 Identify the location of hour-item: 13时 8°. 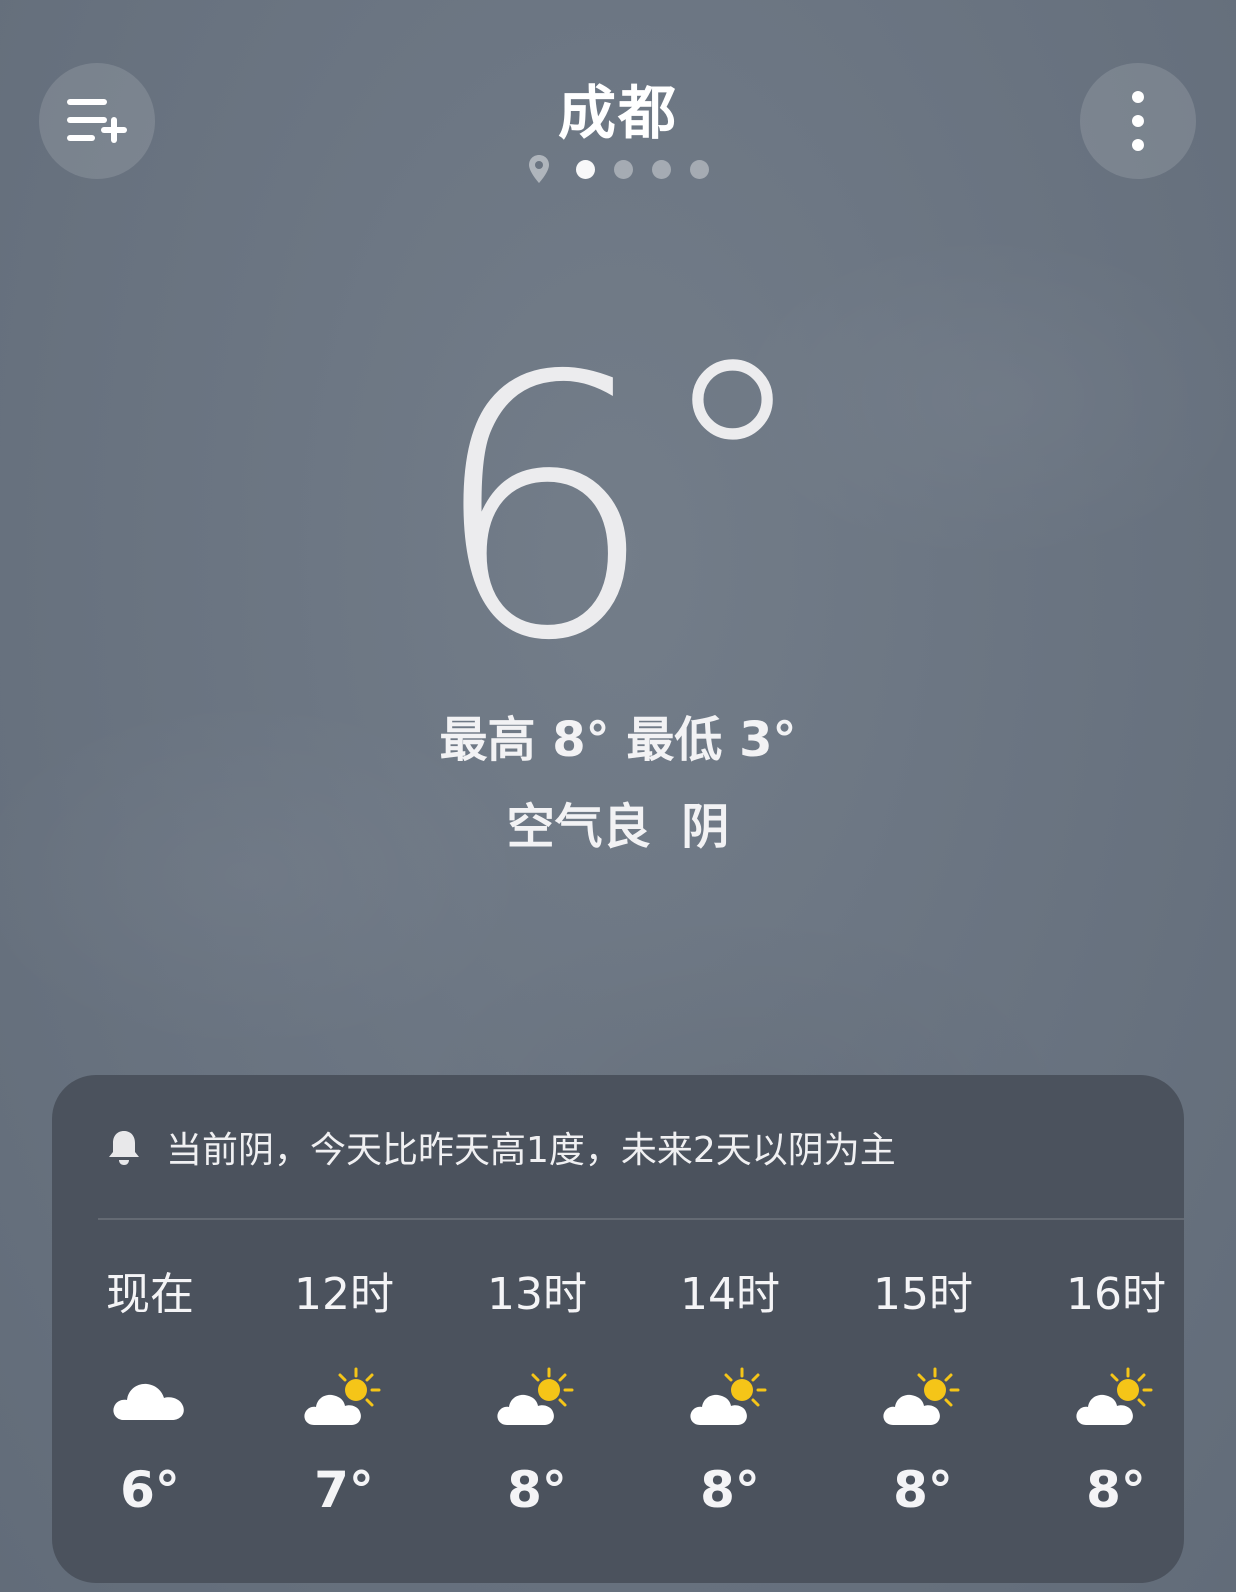
(537, 1392).